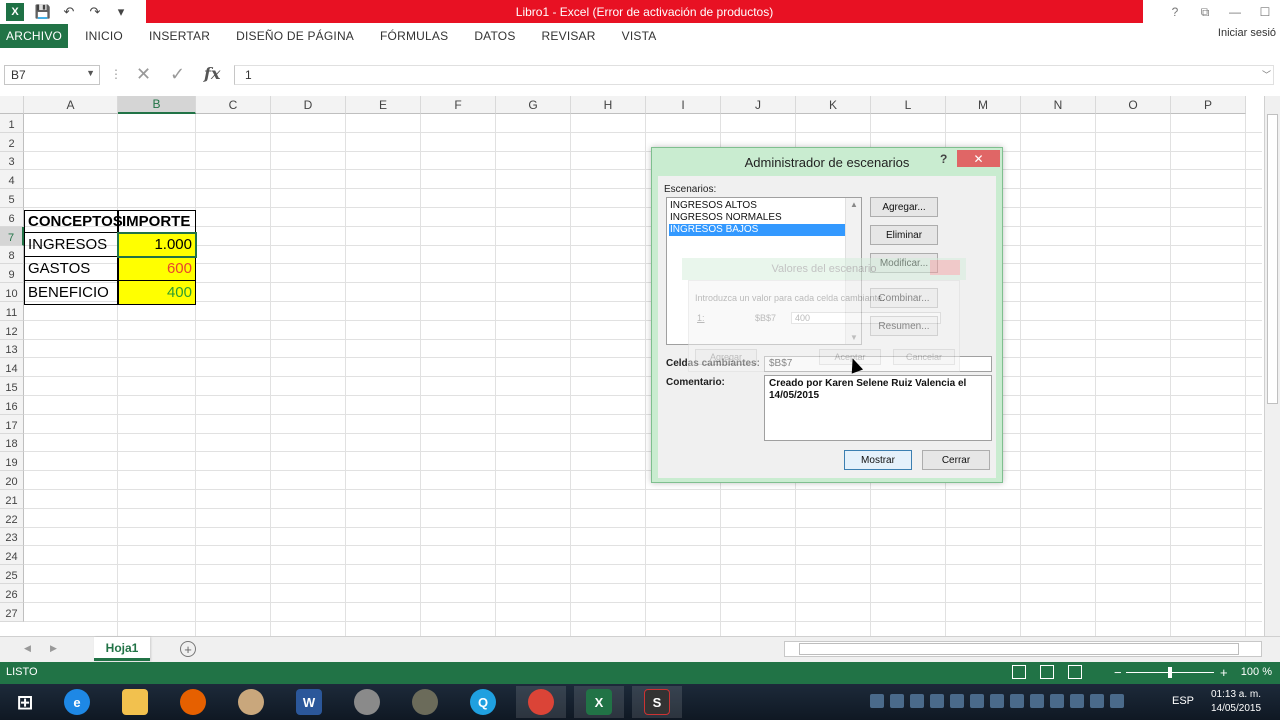 This screenshot has width=1280, height=720. What do you see at coordinates (135, 702) in the screenshot?
I see `taskbar-file-explorer` at bounding box center [135, 702].